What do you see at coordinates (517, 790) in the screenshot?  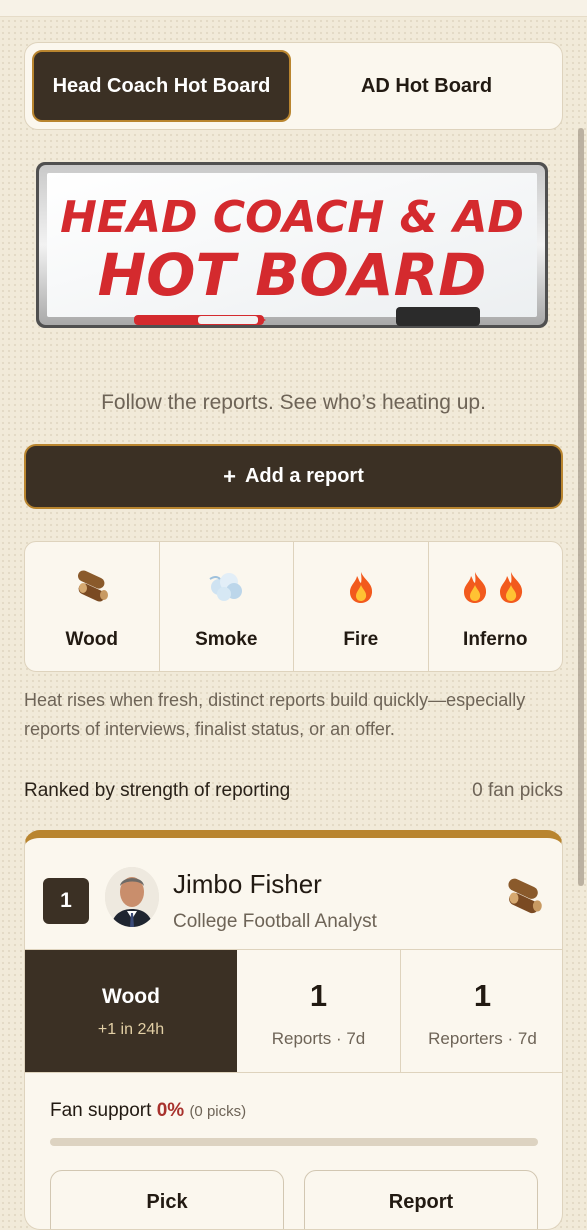 I see `fan-picks-count: 0 fan picks` at bounding box center [517, 790].